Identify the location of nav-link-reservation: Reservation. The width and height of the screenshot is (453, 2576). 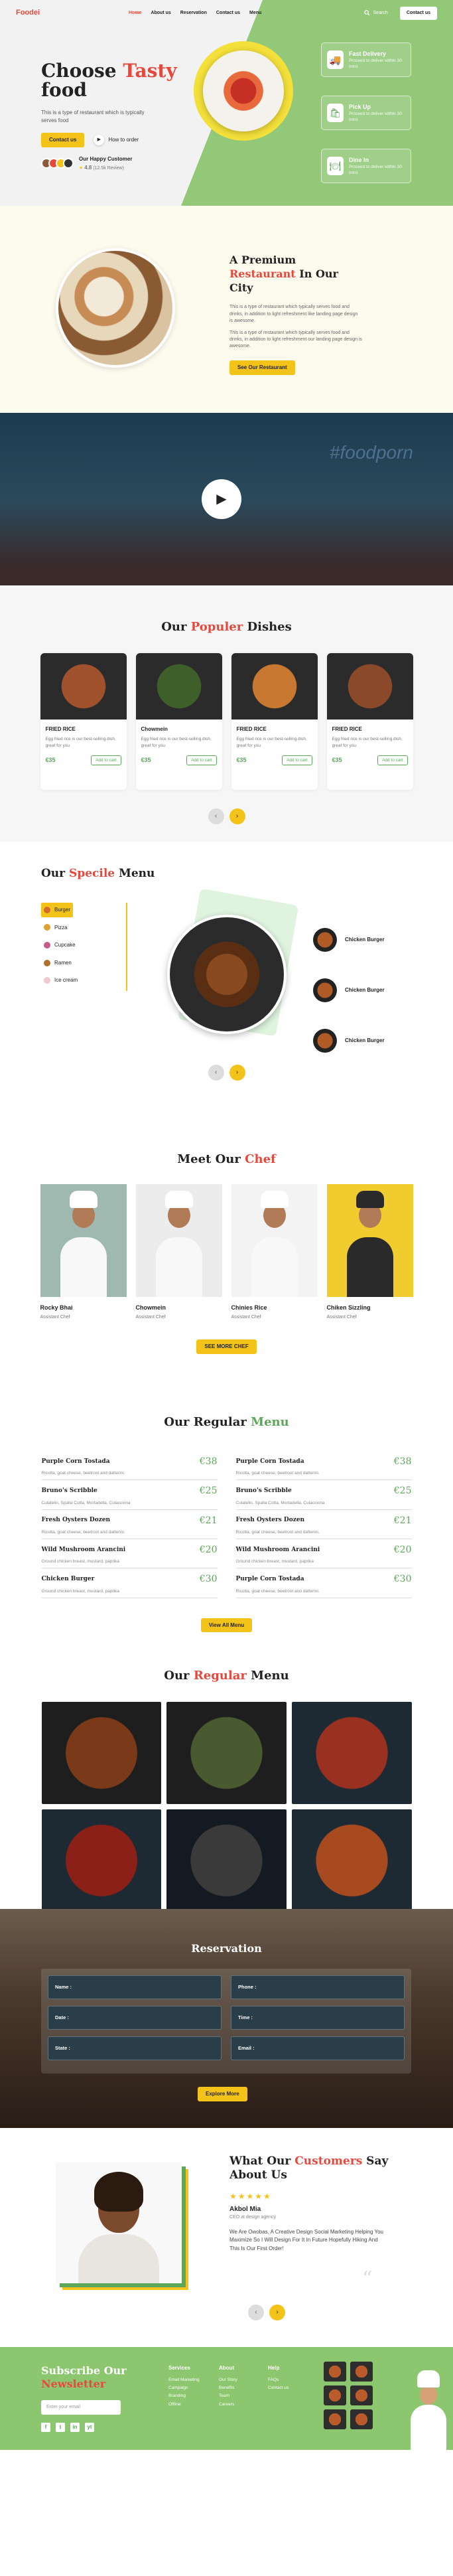
(193, 13).